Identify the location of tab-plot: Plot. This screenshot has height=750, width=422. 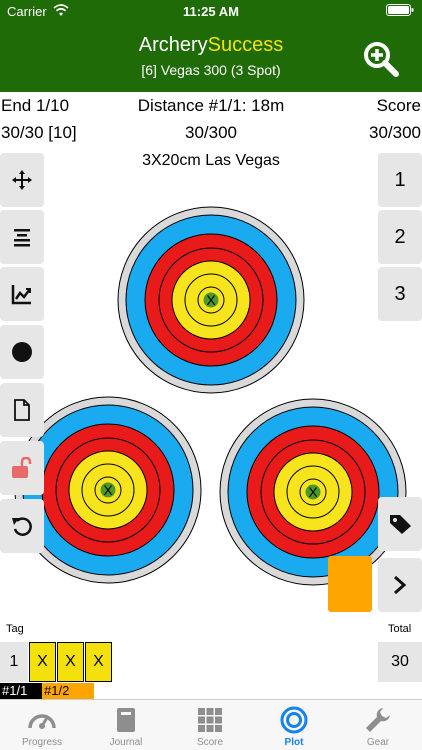
(294, 725).